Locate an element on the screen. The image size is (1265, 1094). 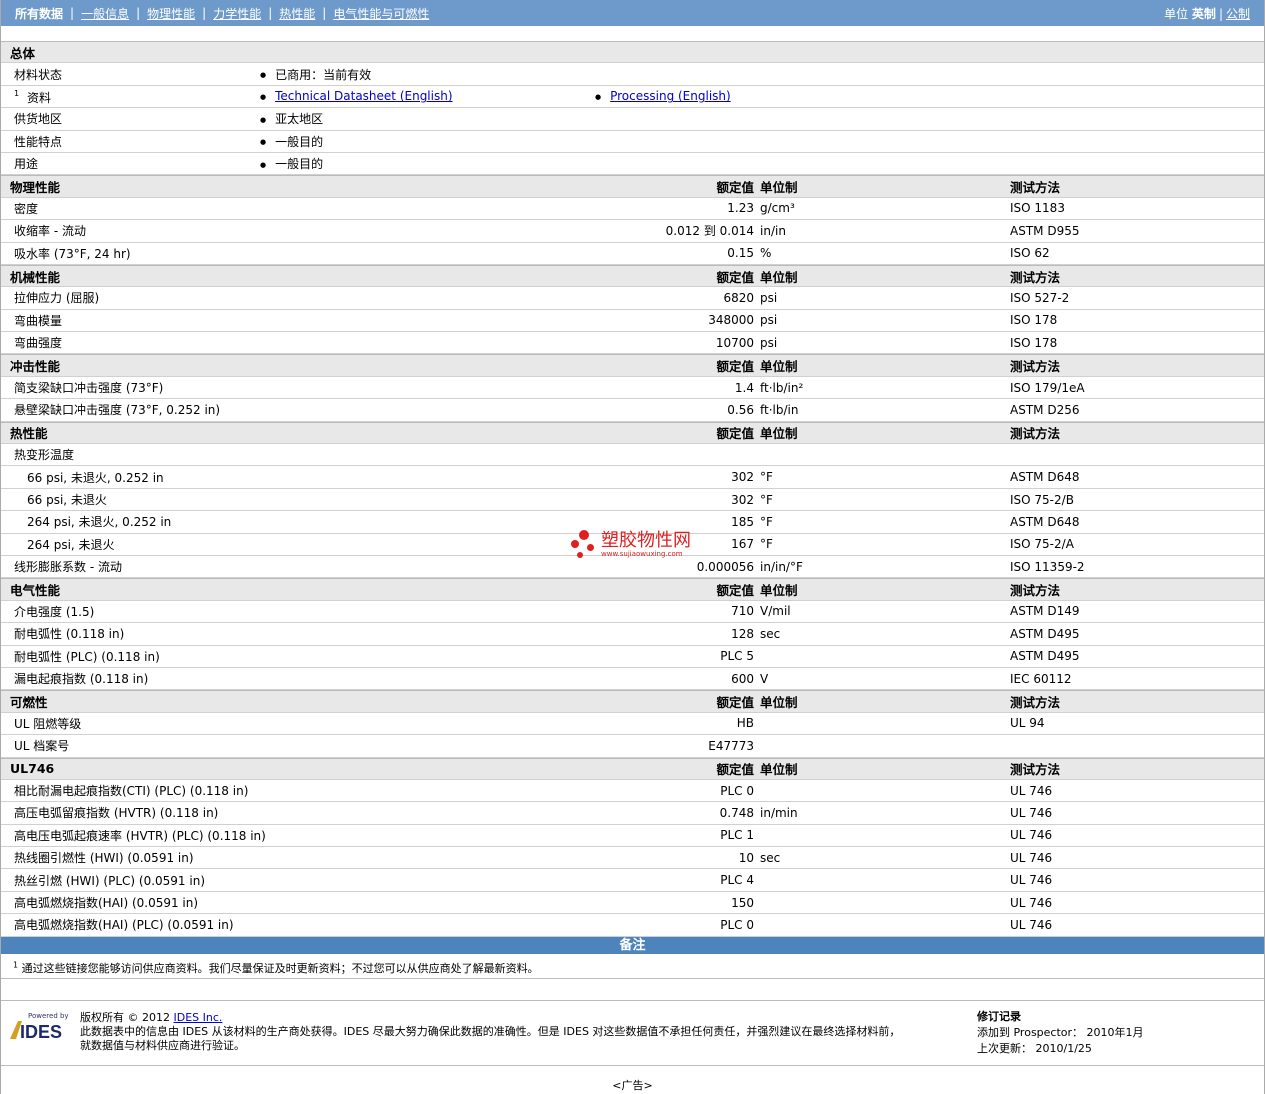
property-label: 漏电起痕指数 (0.118 in) is located at coordinates (81, 679).